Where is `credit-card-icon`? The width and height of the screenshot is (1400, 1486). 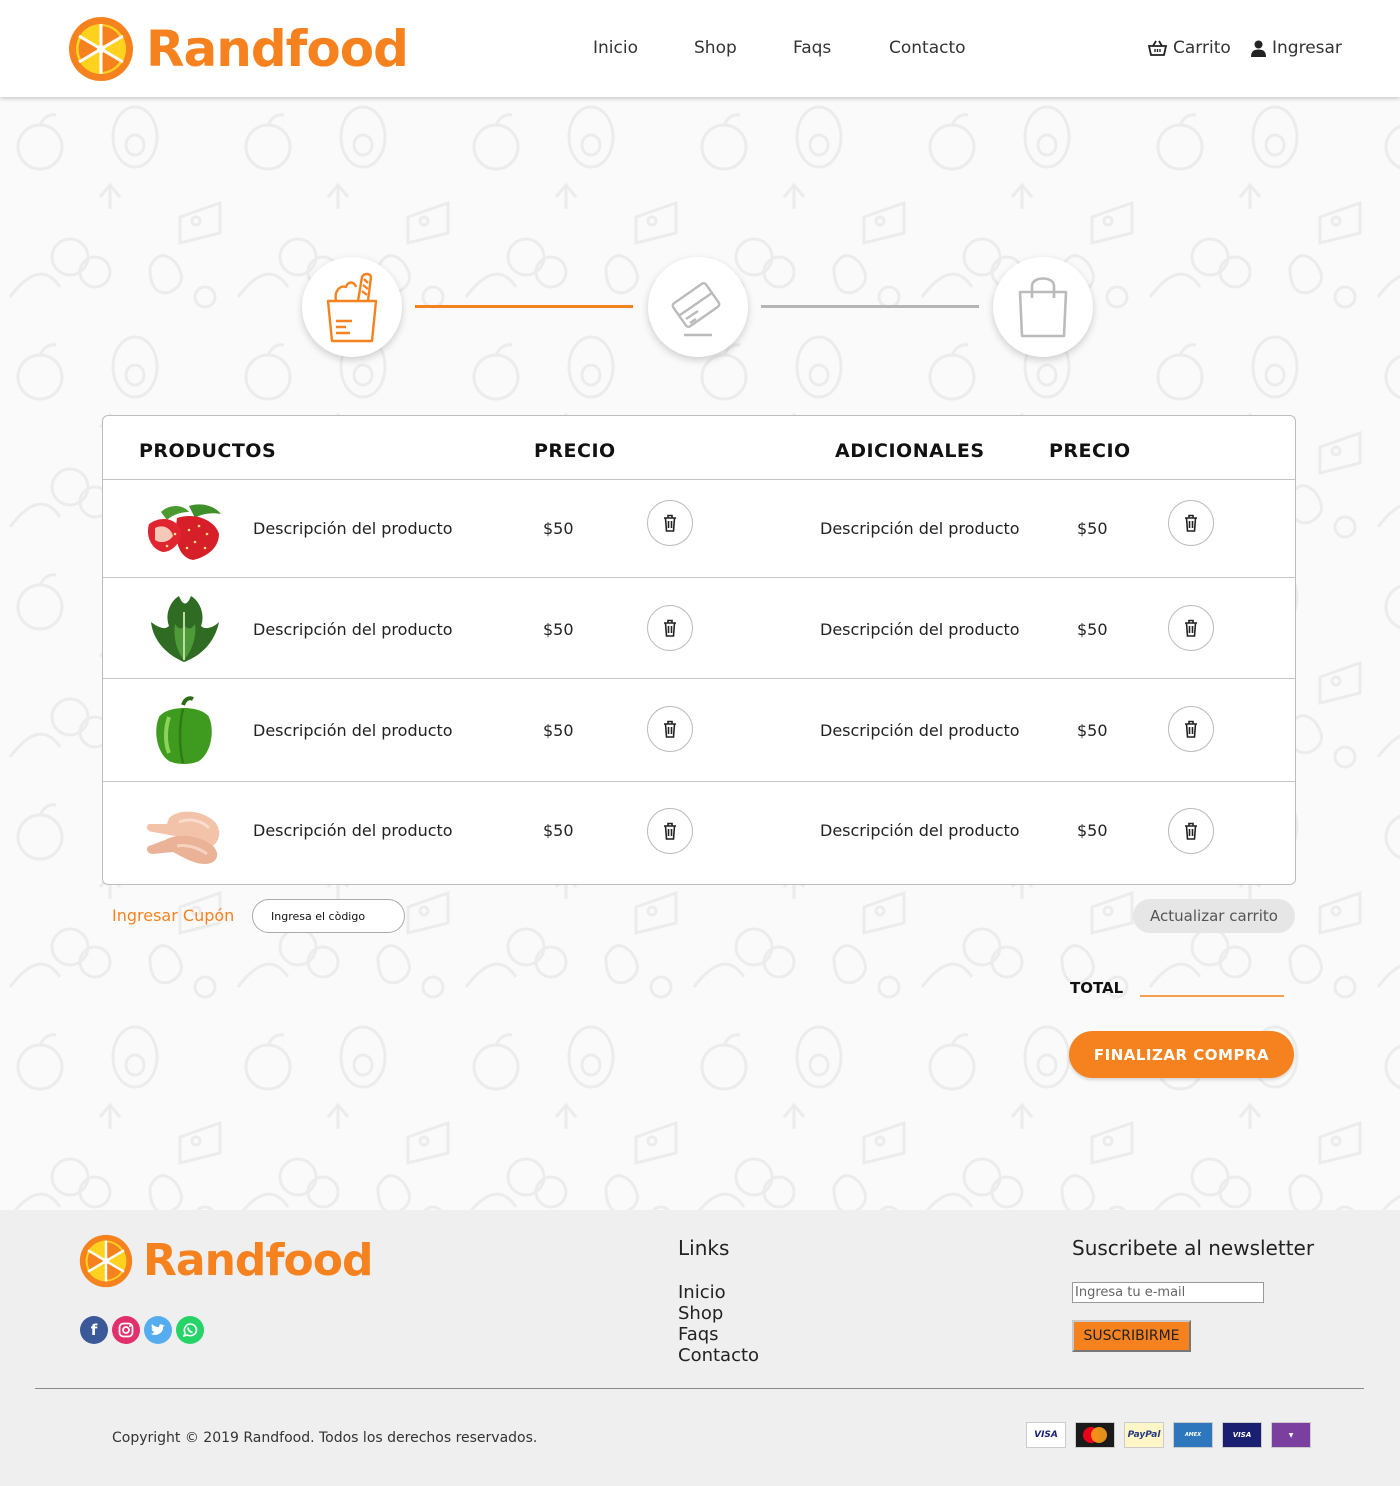
credit-card-icon is located at coordinates (696, 309).